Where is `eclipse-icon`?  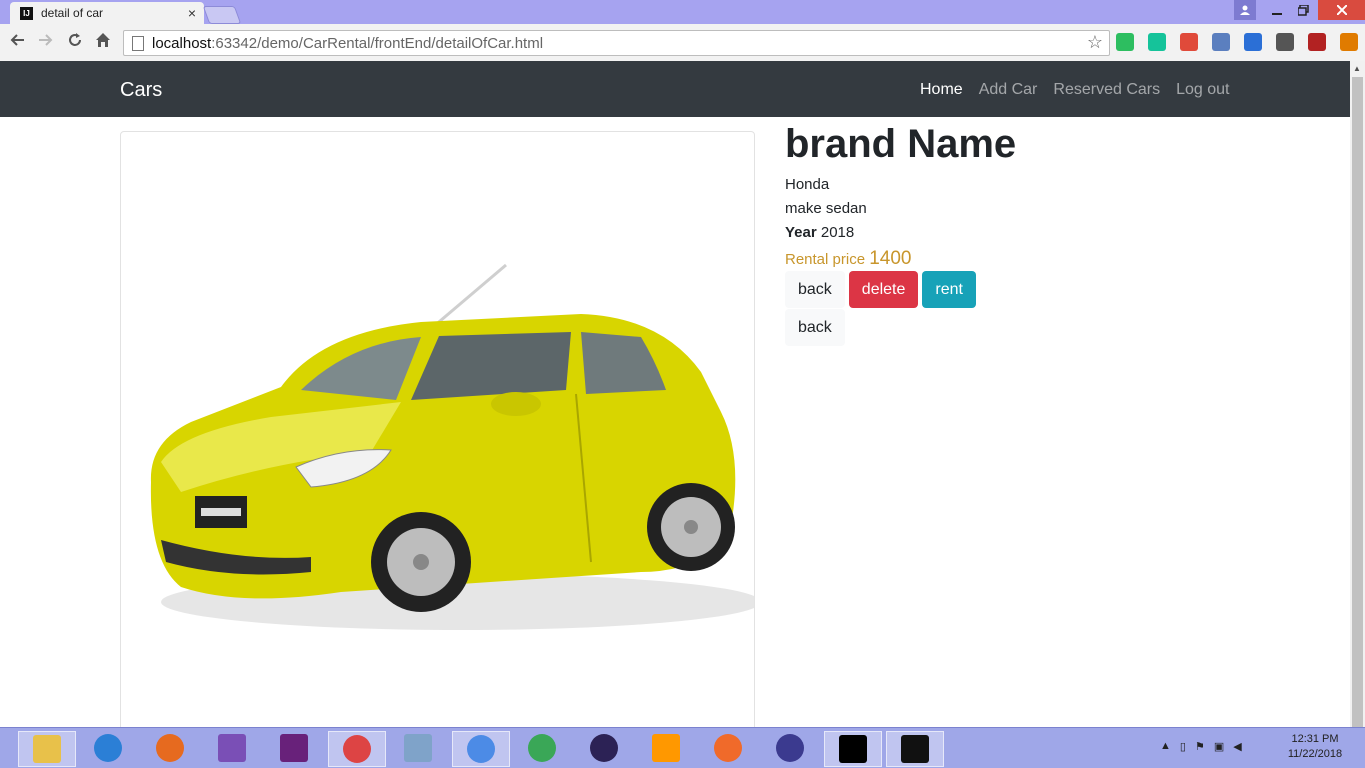 eclipse-icon is located at coordinates (604, 748).